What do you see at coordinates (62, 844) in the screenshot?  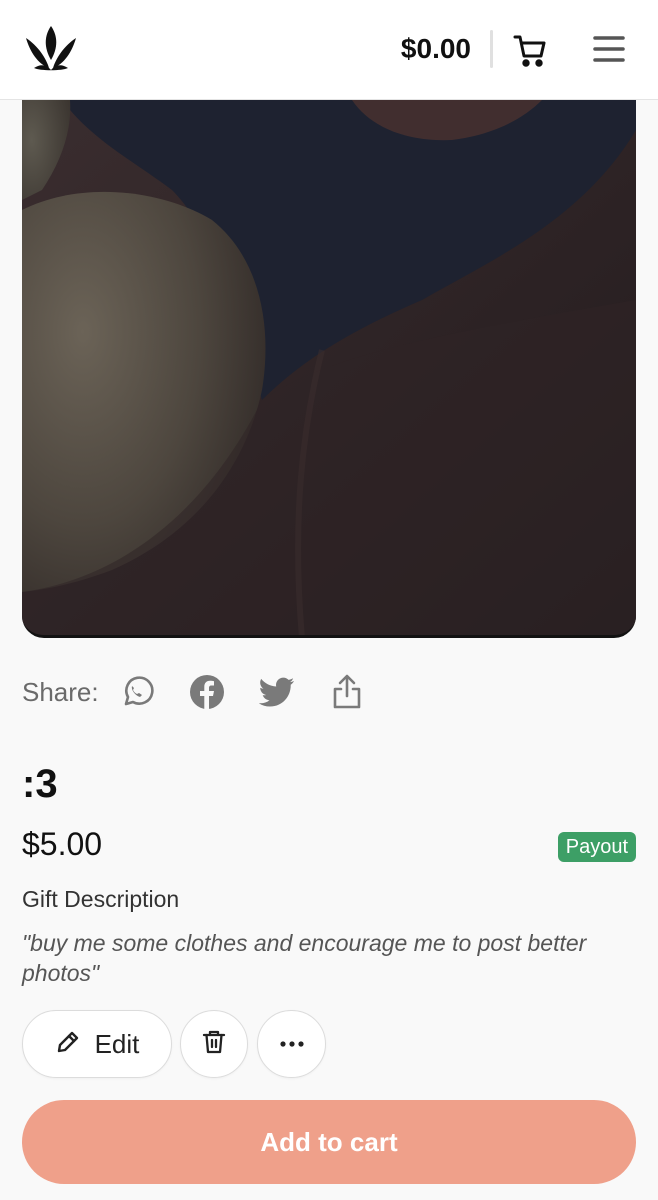 I see `product-price: $5.00` at bounding box center [62, 844].